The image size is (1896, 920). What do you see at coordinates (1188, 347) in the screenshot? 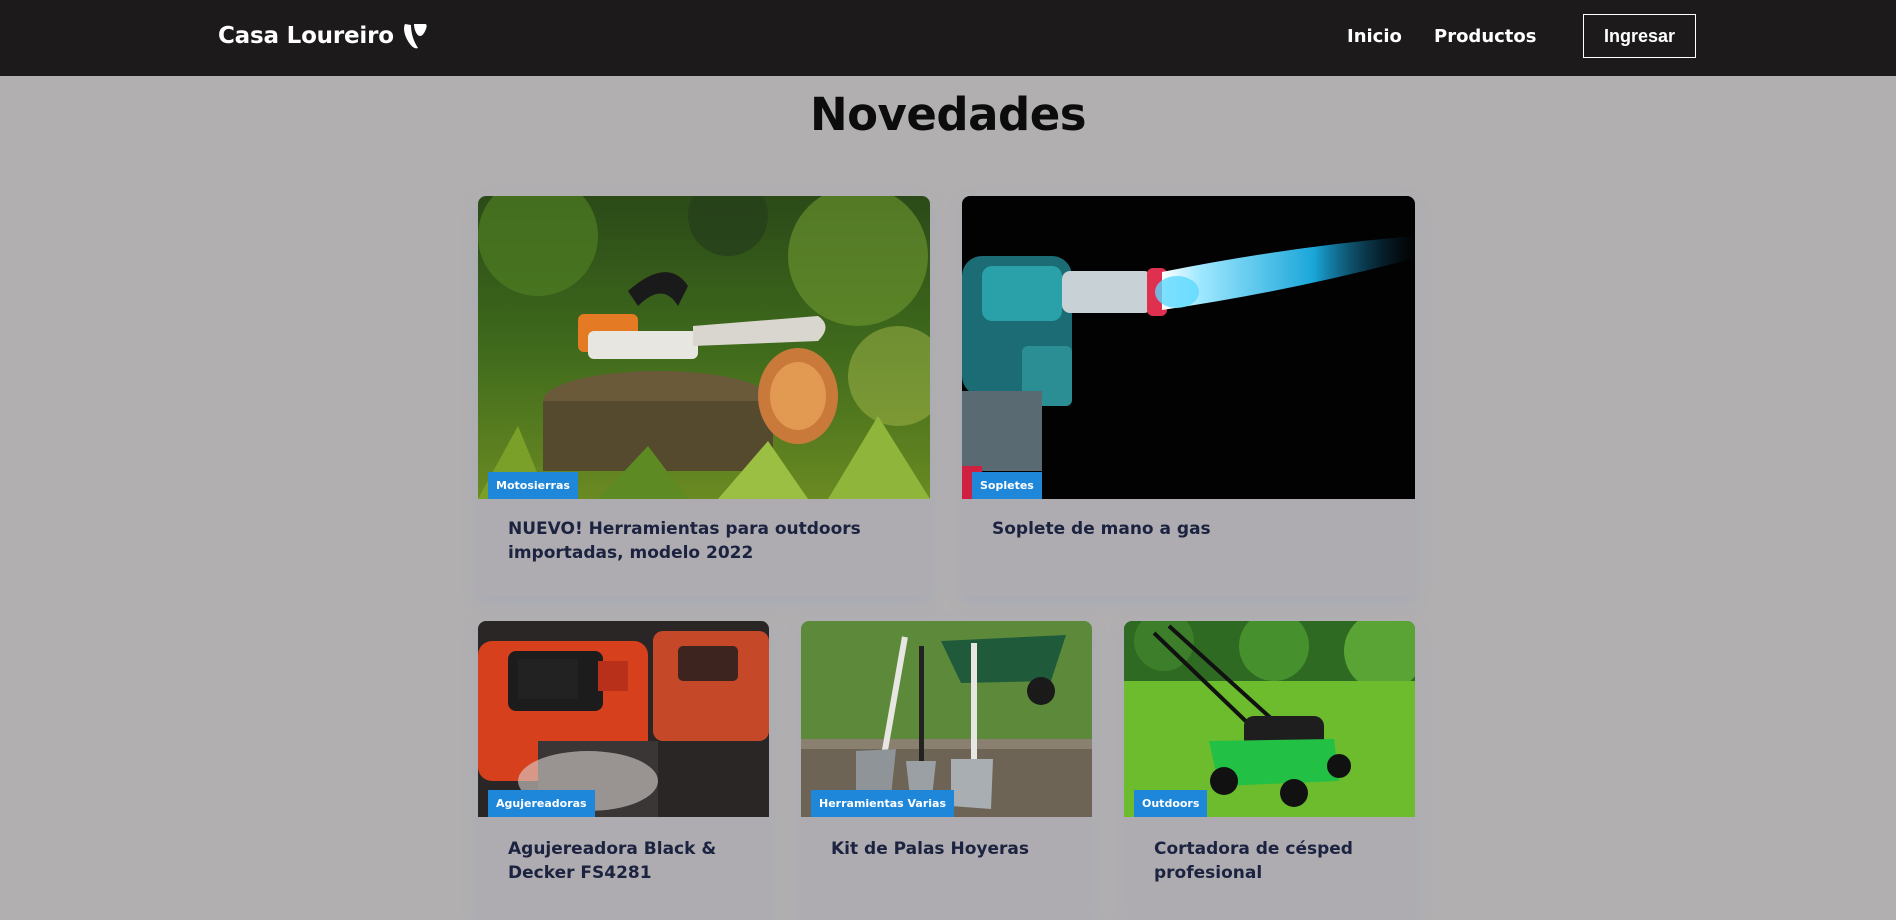
I see `card-image-torch: Sopletes` at bounding box center [1188, 347].